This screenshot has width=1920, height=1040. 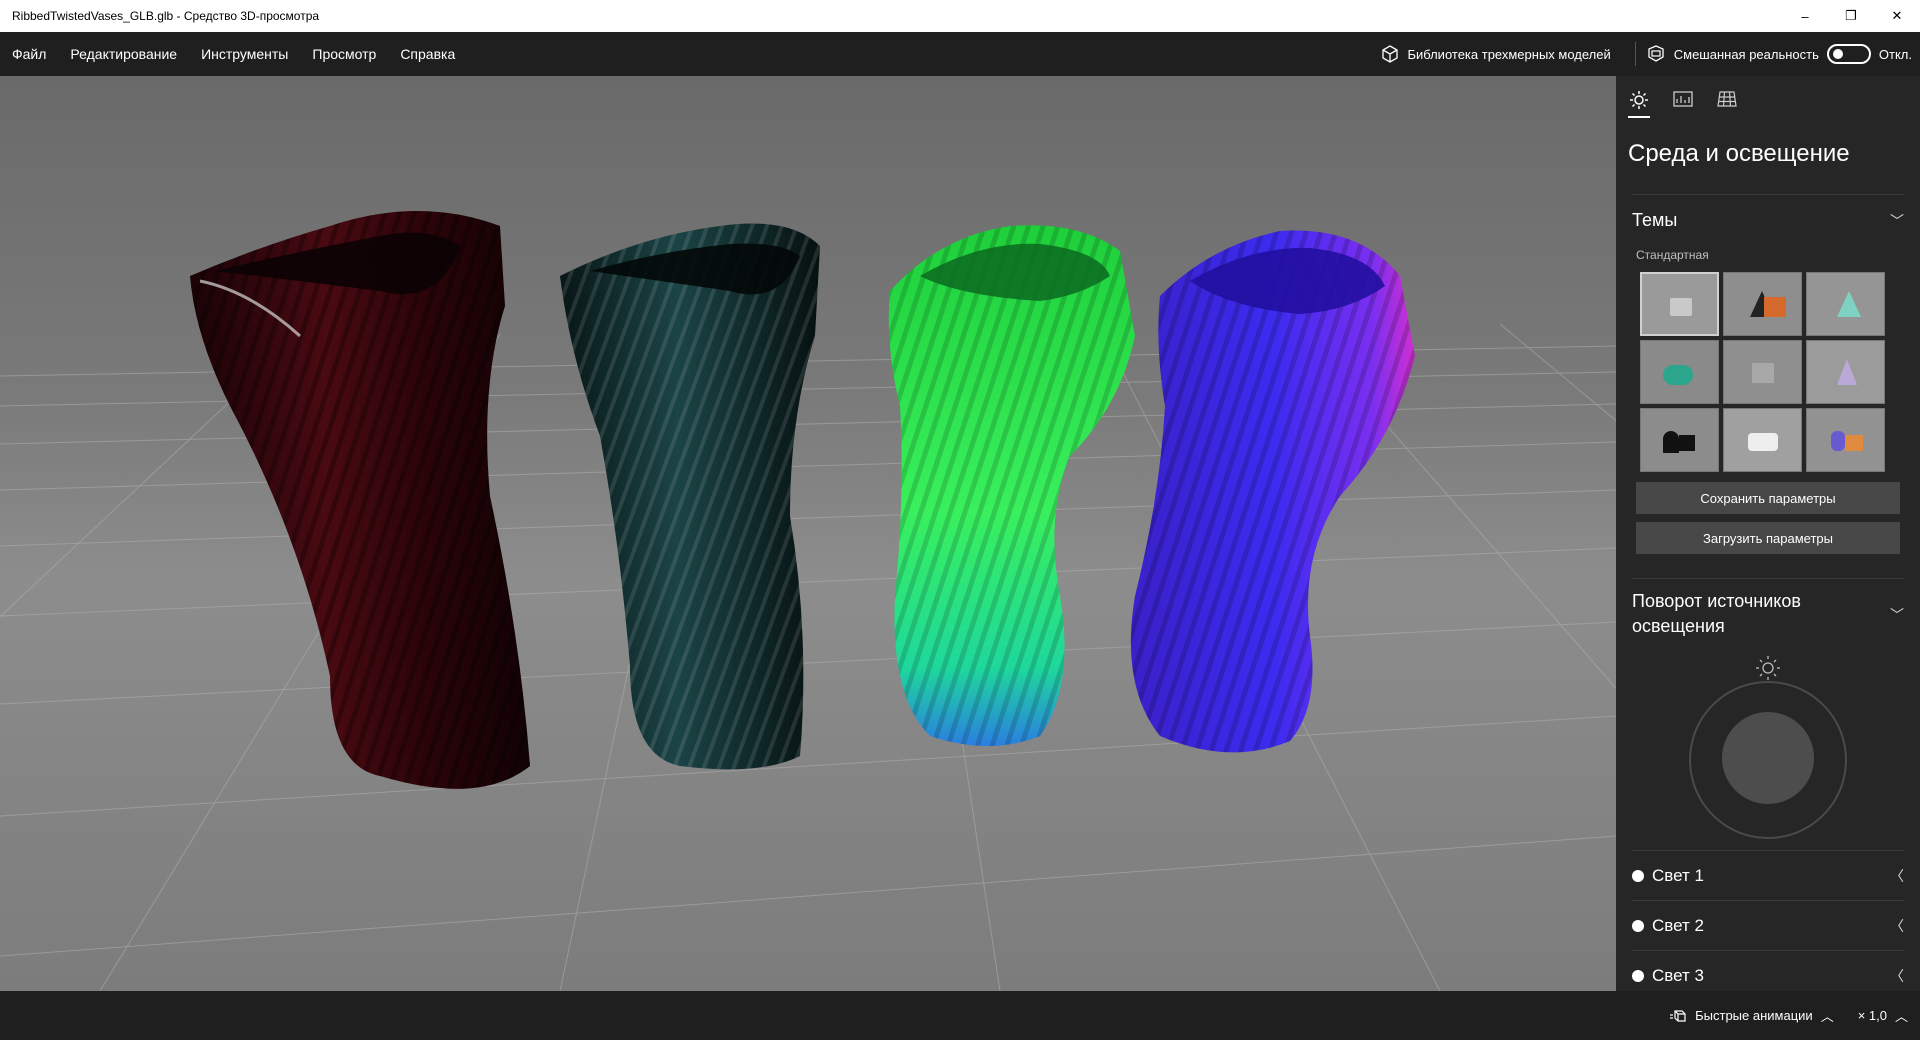 I want to click on light-rotation-label: Поворот источников освещения, so click(x=1716, y=613).